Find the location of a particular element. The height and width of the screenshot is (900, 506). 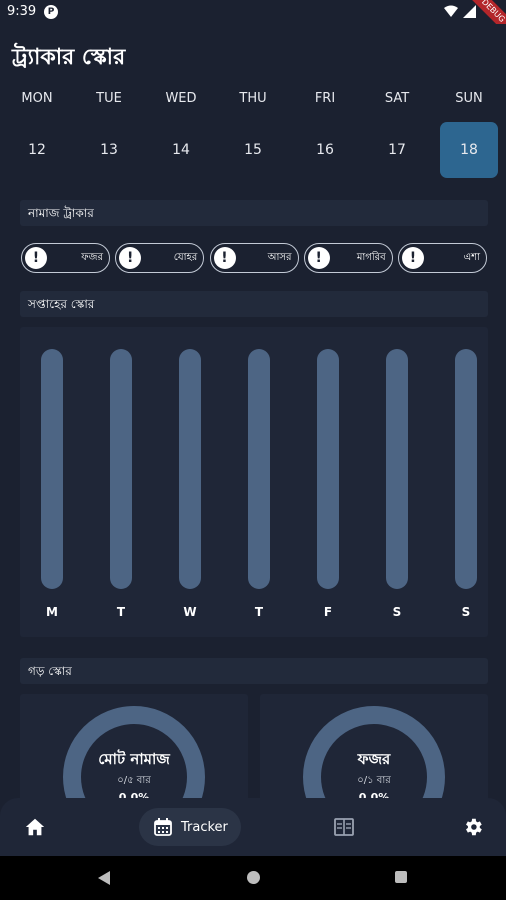

score-bar-label: W is located at coordinates (190, 612).